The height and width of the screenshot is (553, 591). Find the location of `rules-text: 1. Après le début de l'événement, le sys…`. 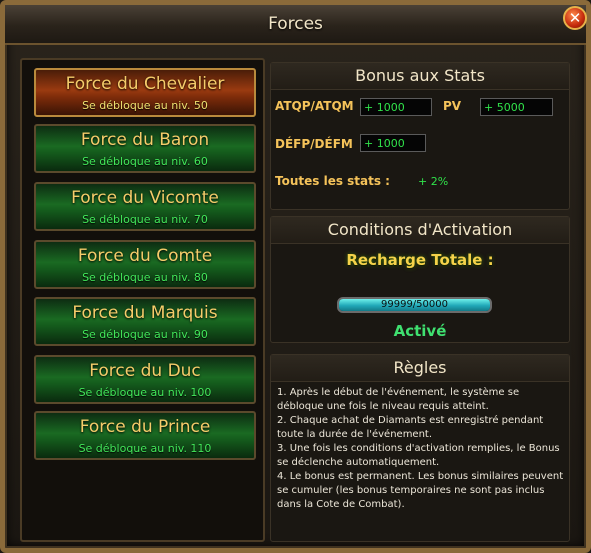

rules-text: 1. Après le début de l'événement, le sys… is located at coordinates (421, 449).